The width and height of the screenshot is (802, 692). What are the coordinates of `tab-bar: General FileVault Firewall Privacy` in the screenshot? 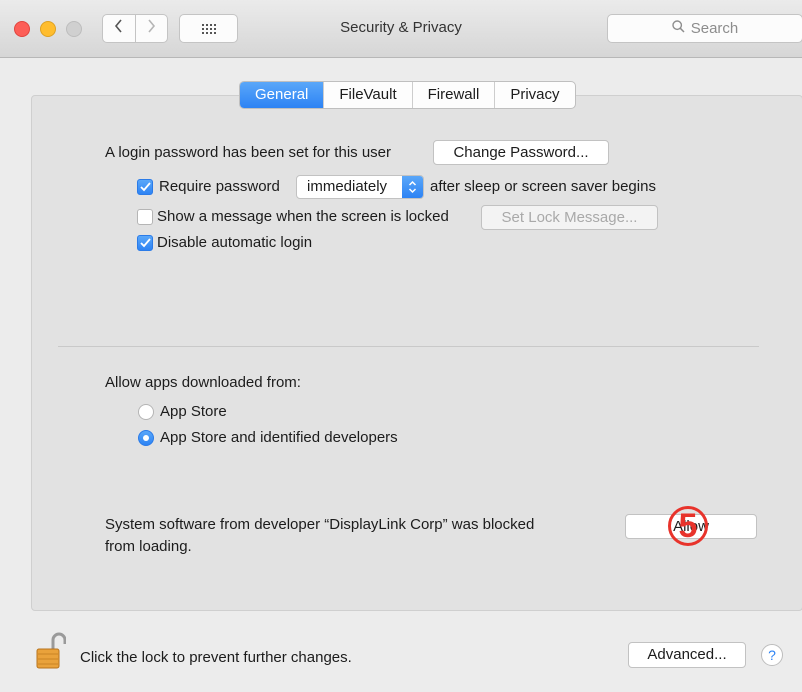 It's located at (407, 95).